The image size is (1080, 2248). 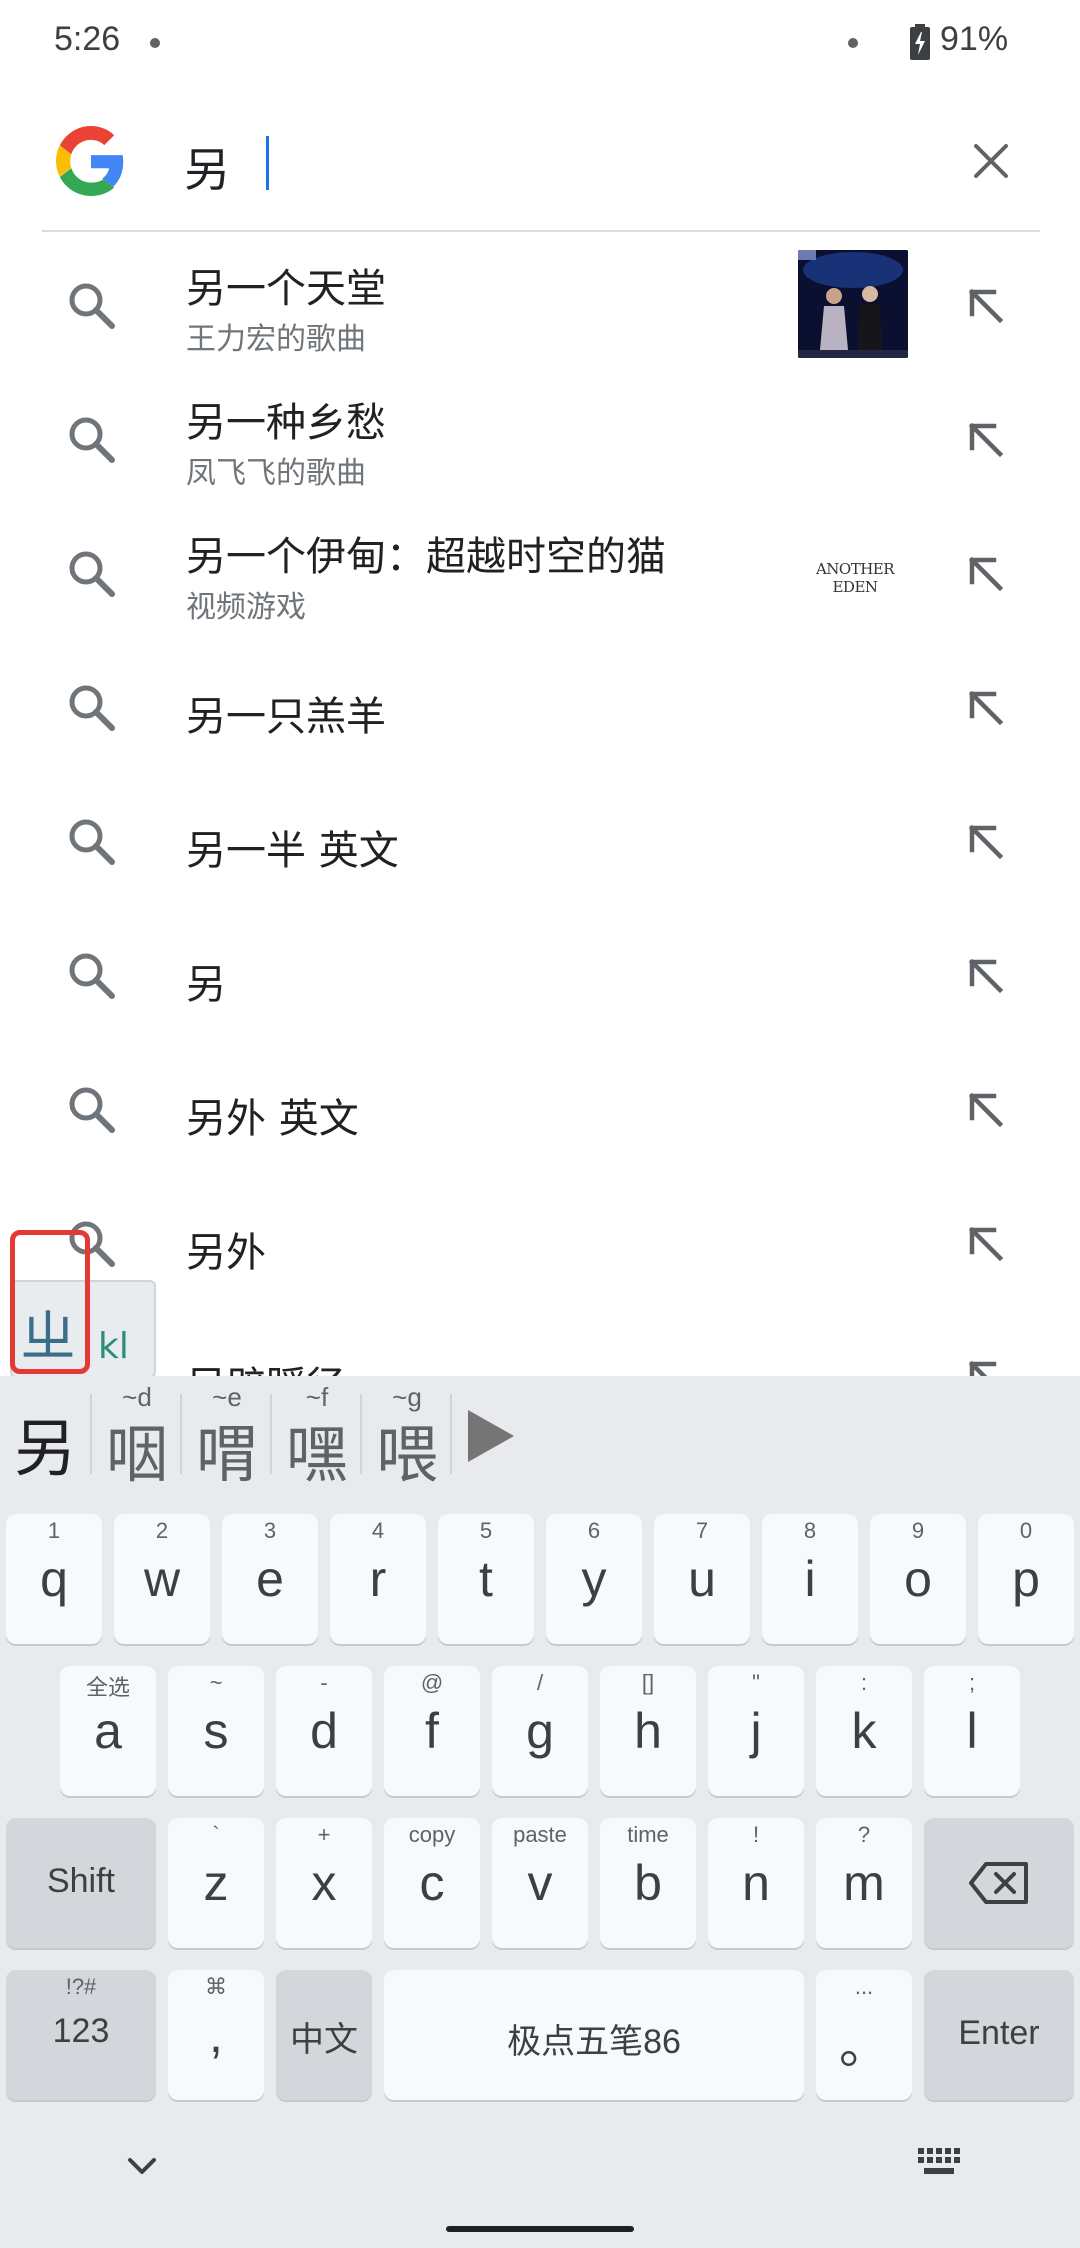 I want to click on suggestion-item: 另一个天堂 王力宏的歌曲, so click(x=540, y=309).